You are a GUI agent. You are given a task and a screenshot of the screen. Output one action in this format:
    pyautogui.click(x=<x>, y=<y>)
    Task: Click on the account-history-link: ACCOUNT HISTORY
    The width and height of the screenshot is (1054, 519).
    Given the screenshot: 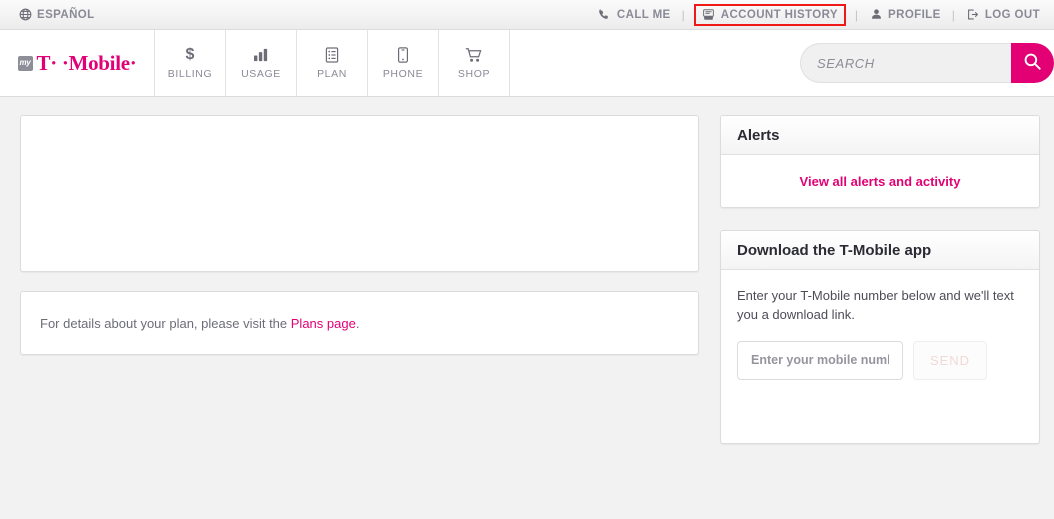 What is the action you would take?
    pyautogui.click(x=769, y=14)
    